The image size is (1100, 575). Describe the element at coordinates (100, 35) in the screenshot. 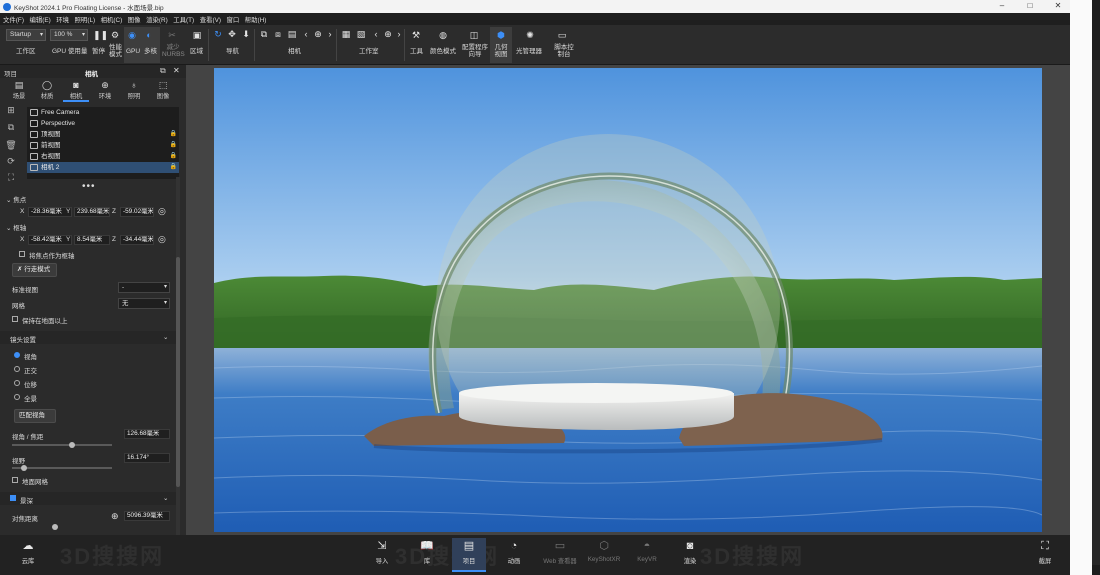

I see `pause-icon: ❚❚` at that location.